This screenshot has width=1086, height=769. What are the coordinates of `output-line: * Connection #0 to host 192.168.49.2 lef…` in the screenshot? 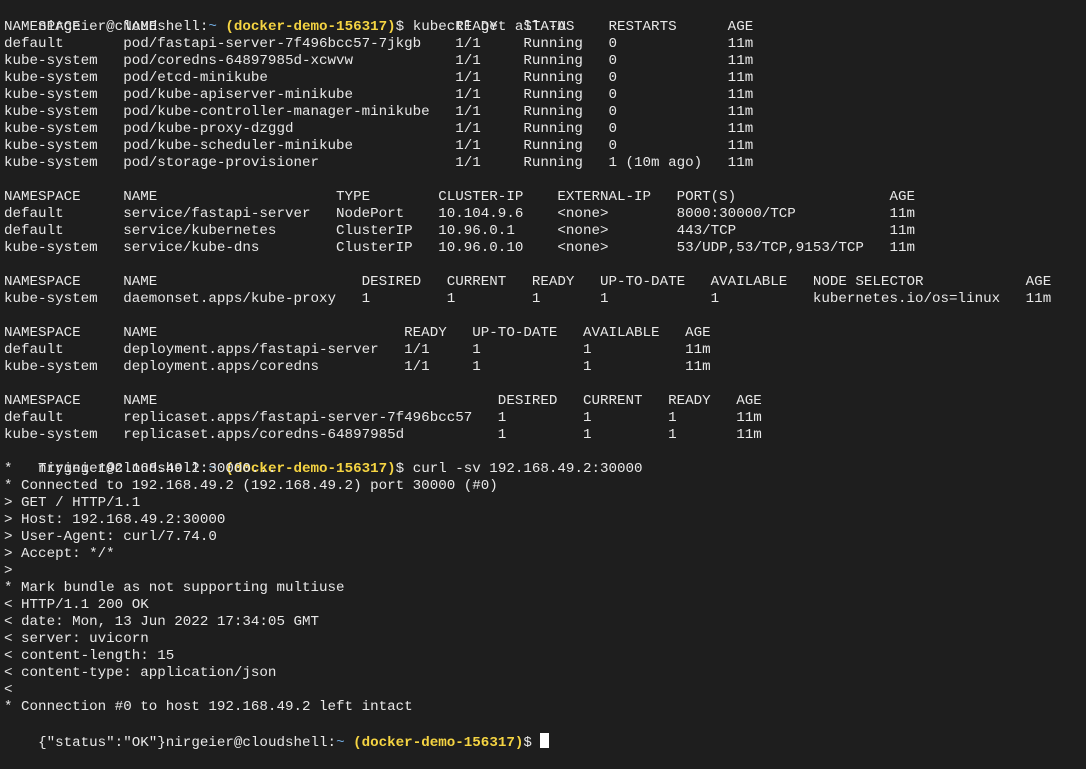 It's located at (208, 707).